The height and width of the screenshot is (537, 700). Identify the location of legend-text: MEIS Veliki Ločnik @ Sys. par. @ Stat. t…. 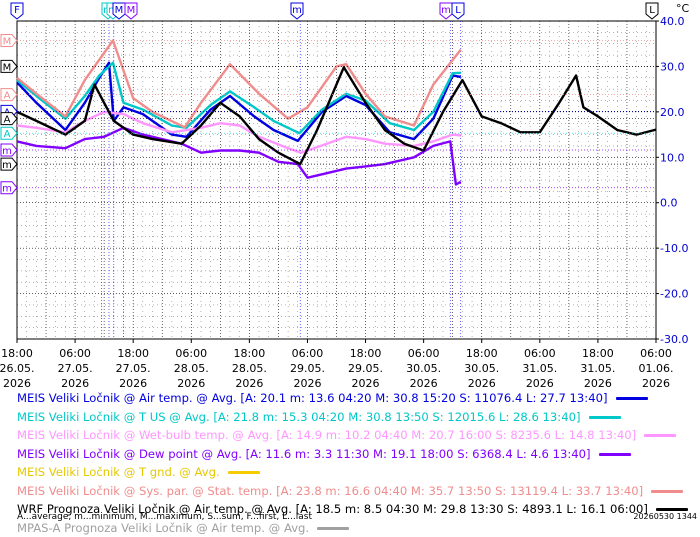
(330, 491).